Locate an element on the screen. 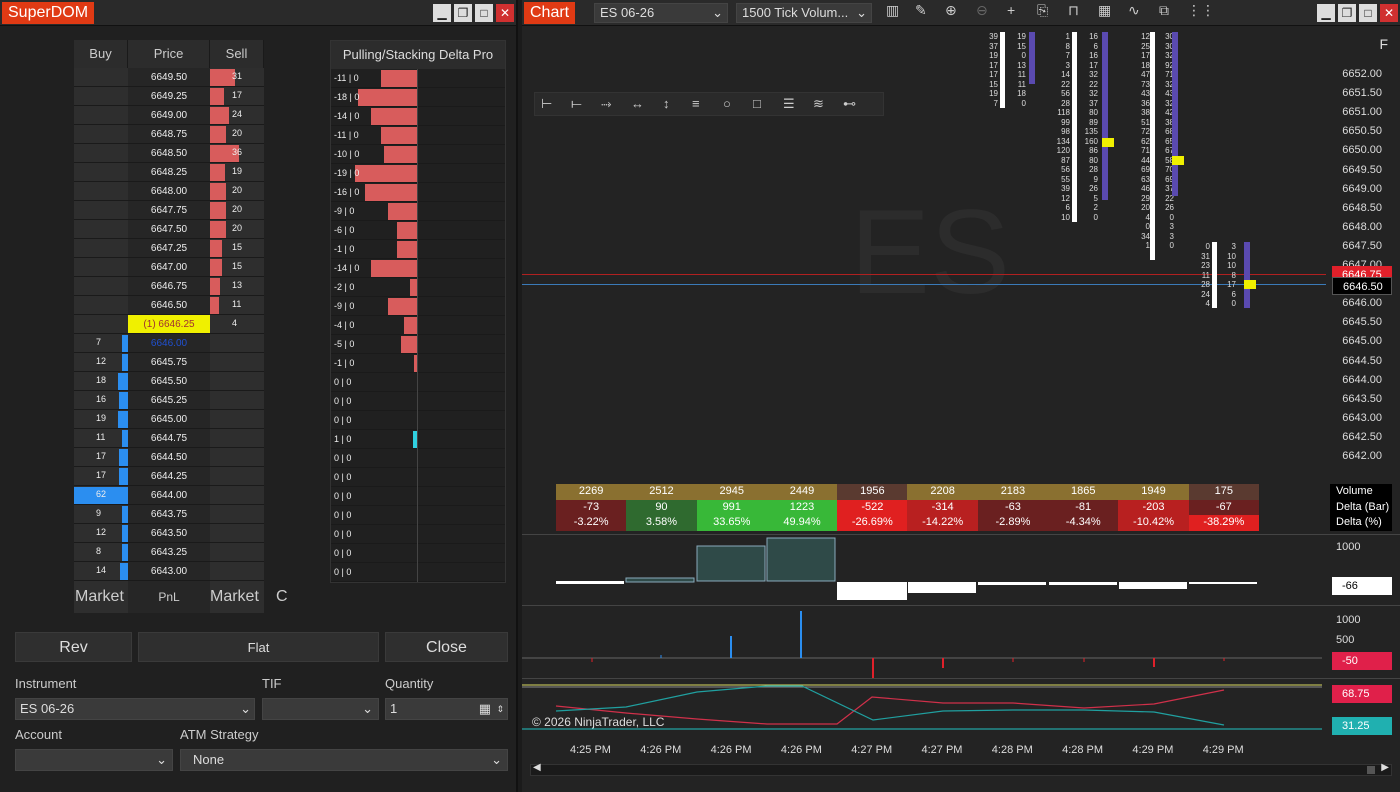  price-cell: 6649.25 is located at coordinates (169, 96).